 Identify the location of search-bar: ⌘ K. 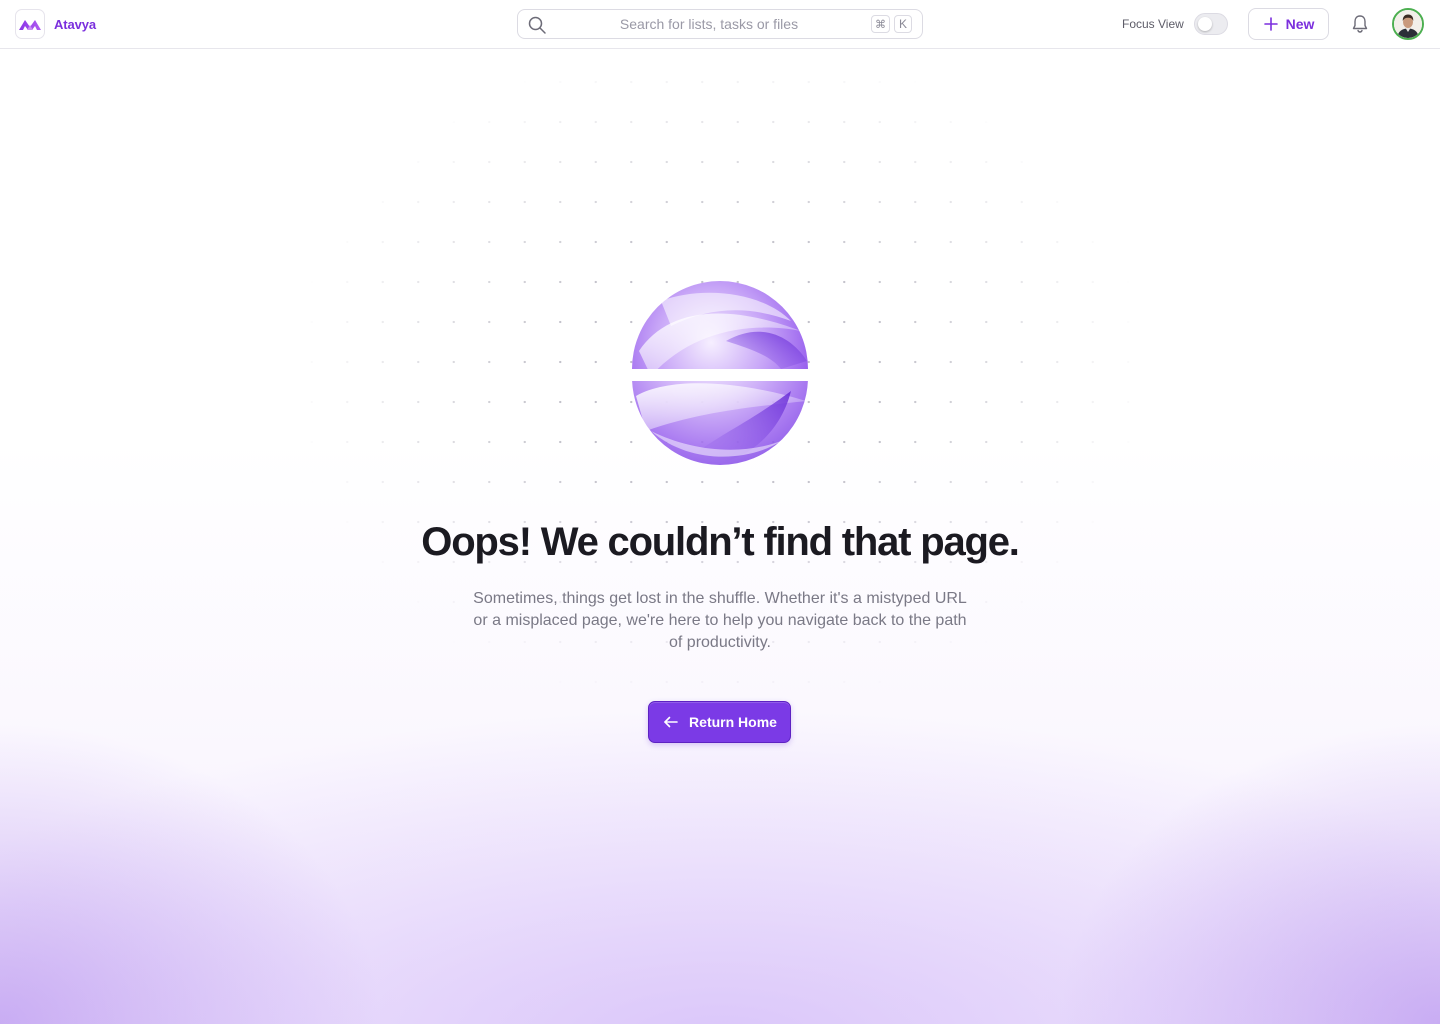
(720, 24).